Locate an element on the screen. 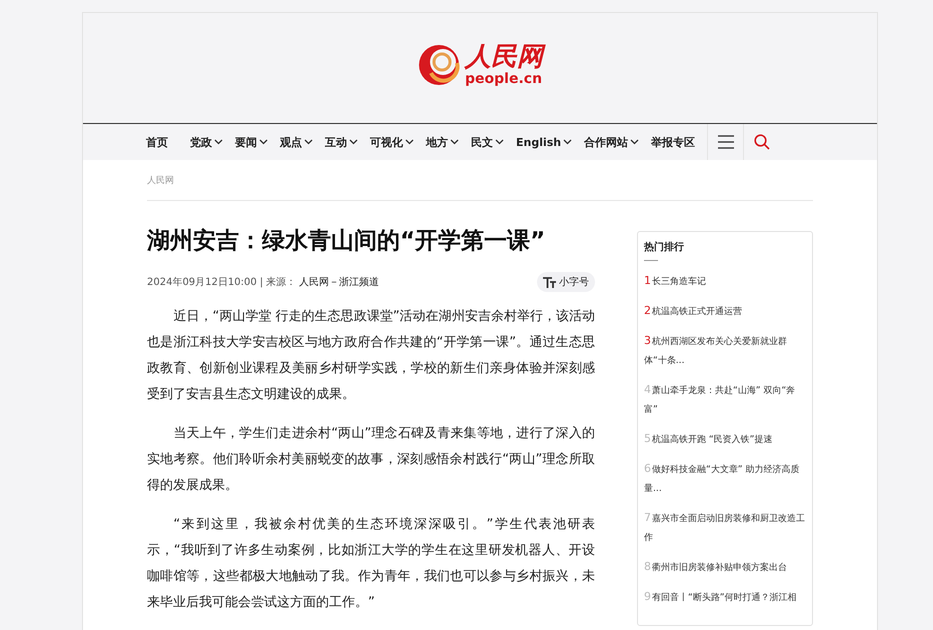  hot-list-item: 2 杭温高铁正式开通运营 is located at coordinates (725, 311).